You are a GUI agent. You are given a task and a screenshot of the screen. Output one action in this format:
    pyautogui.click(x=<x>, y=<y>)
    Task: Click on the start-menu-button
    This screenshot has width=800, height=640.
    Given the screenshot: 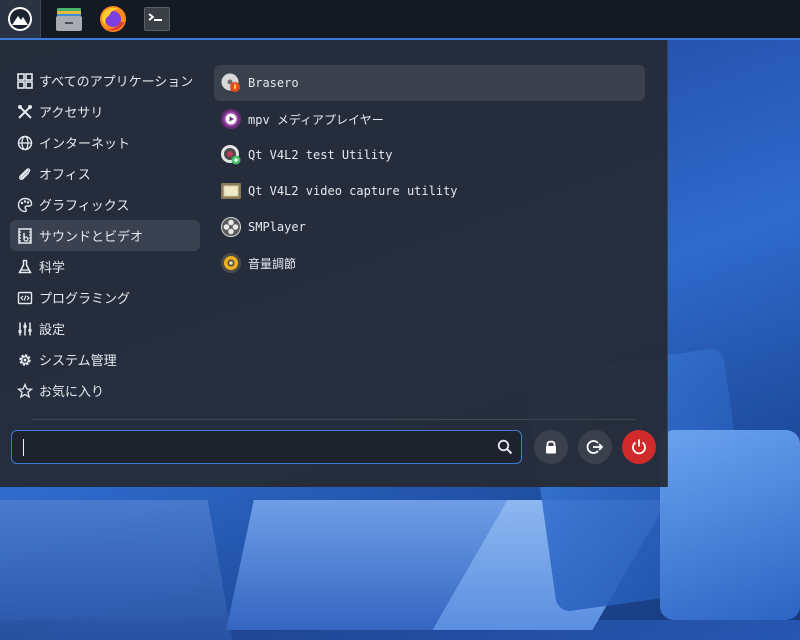 What is the action you would take?
    pyautogui.click(x=20, y=19)
    